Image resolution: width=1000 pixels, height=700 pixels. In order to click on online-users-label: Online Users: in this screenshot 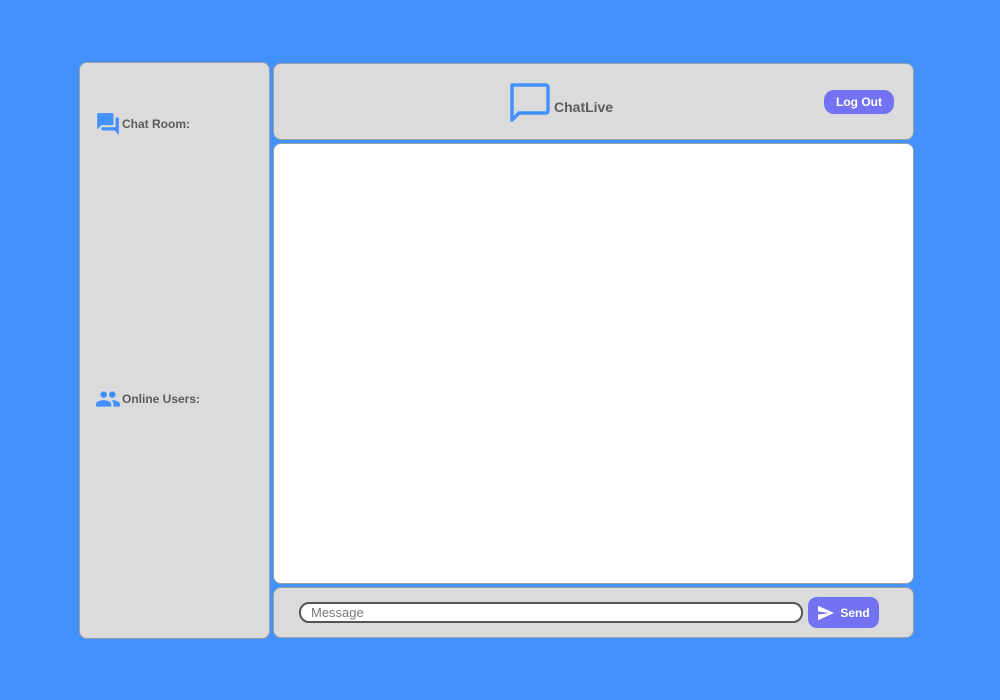, I will do `click(161, 399)`.